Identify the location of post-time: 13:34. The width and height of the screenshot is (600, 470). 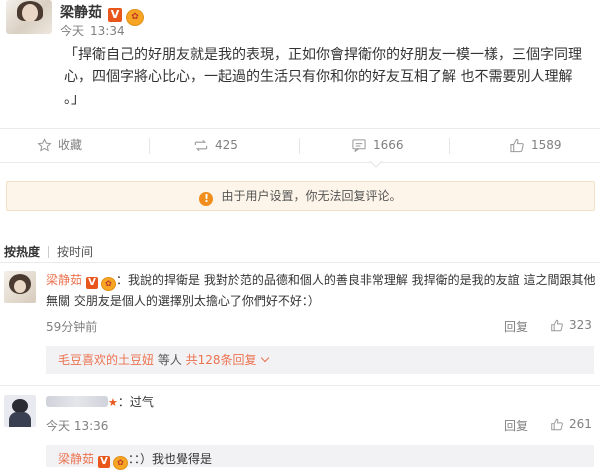
(107, 31).